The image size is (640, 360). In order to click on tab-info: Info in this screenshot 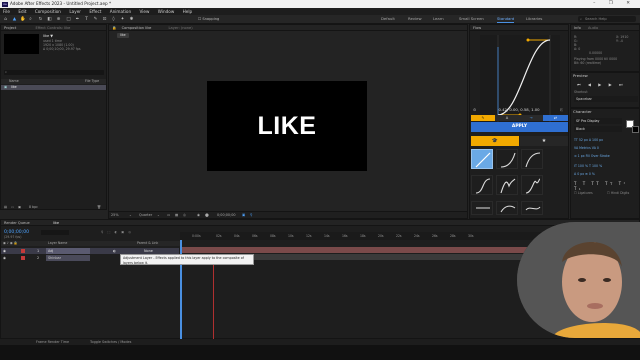, I will do `click(577, 28)`.